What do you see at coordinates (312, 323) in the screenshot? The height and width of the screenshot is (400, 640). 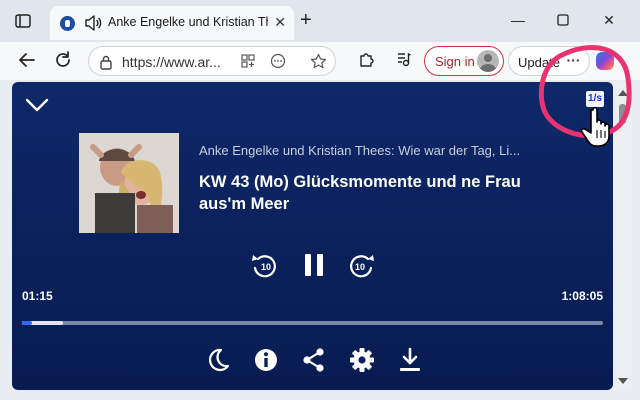 I see `progress-track` at bounding box center [312, 323].